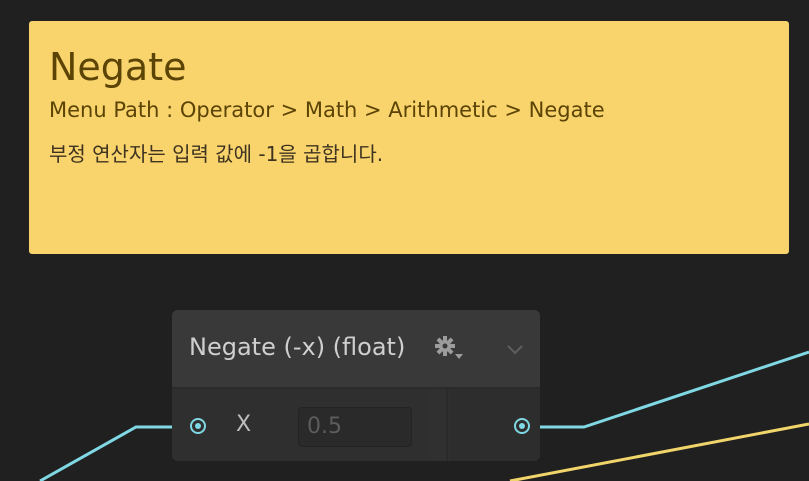 The image size is (809, 481). What do you see at coordinates (669, 389) in the screenshot?
I see `output-wire` at bounding box center [669, 389].